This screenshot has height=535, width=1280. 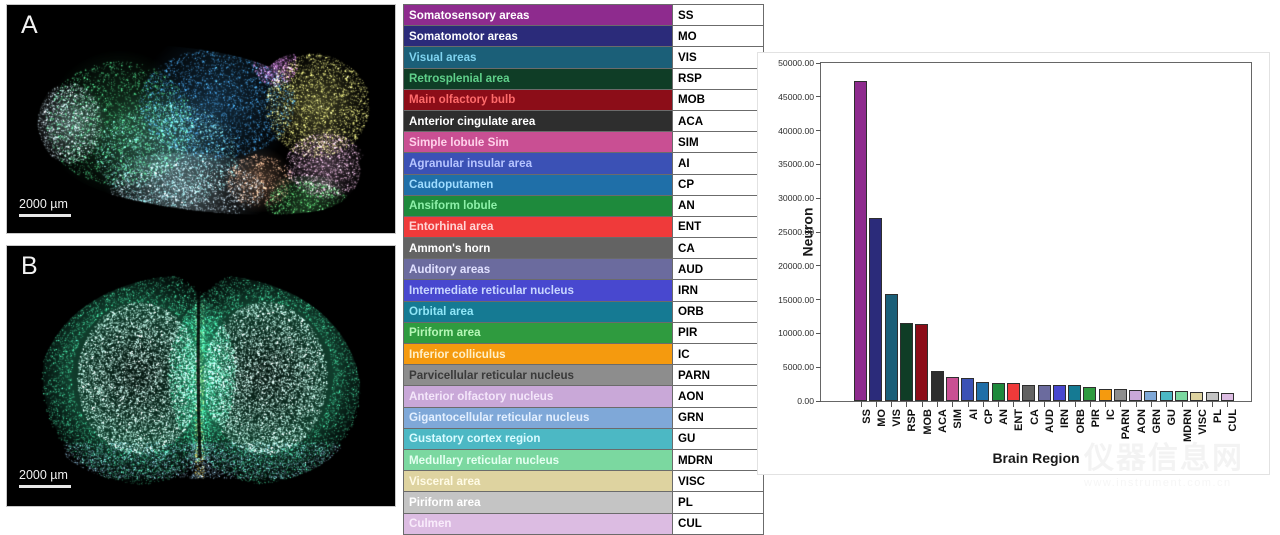 I want to click on panel-a-scalebar: 2000 µm, so click(x=45, y=207).